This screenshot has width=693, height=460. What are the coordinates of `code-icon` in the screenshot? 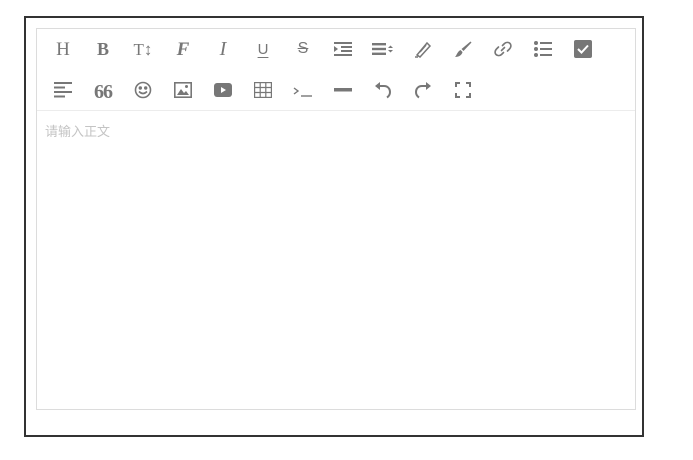 It's located at (302, 92).